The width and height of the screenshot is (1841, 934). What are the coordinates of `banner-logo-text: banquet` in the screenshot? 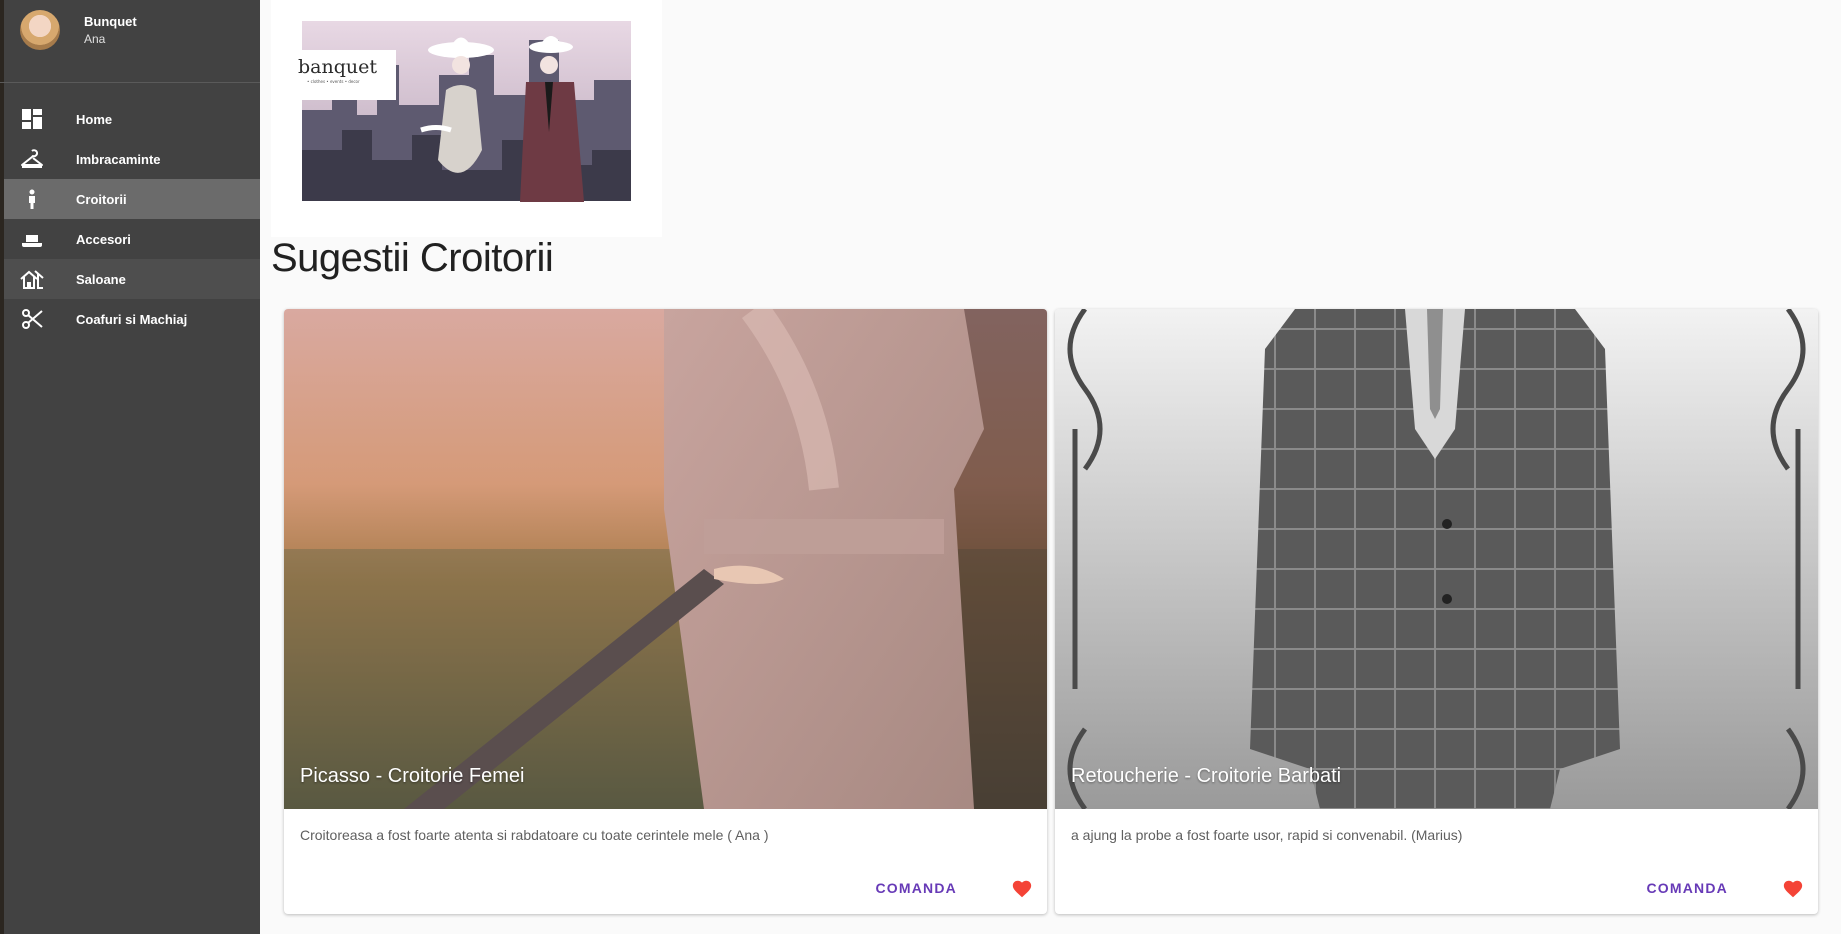 It's located at (337, 67).